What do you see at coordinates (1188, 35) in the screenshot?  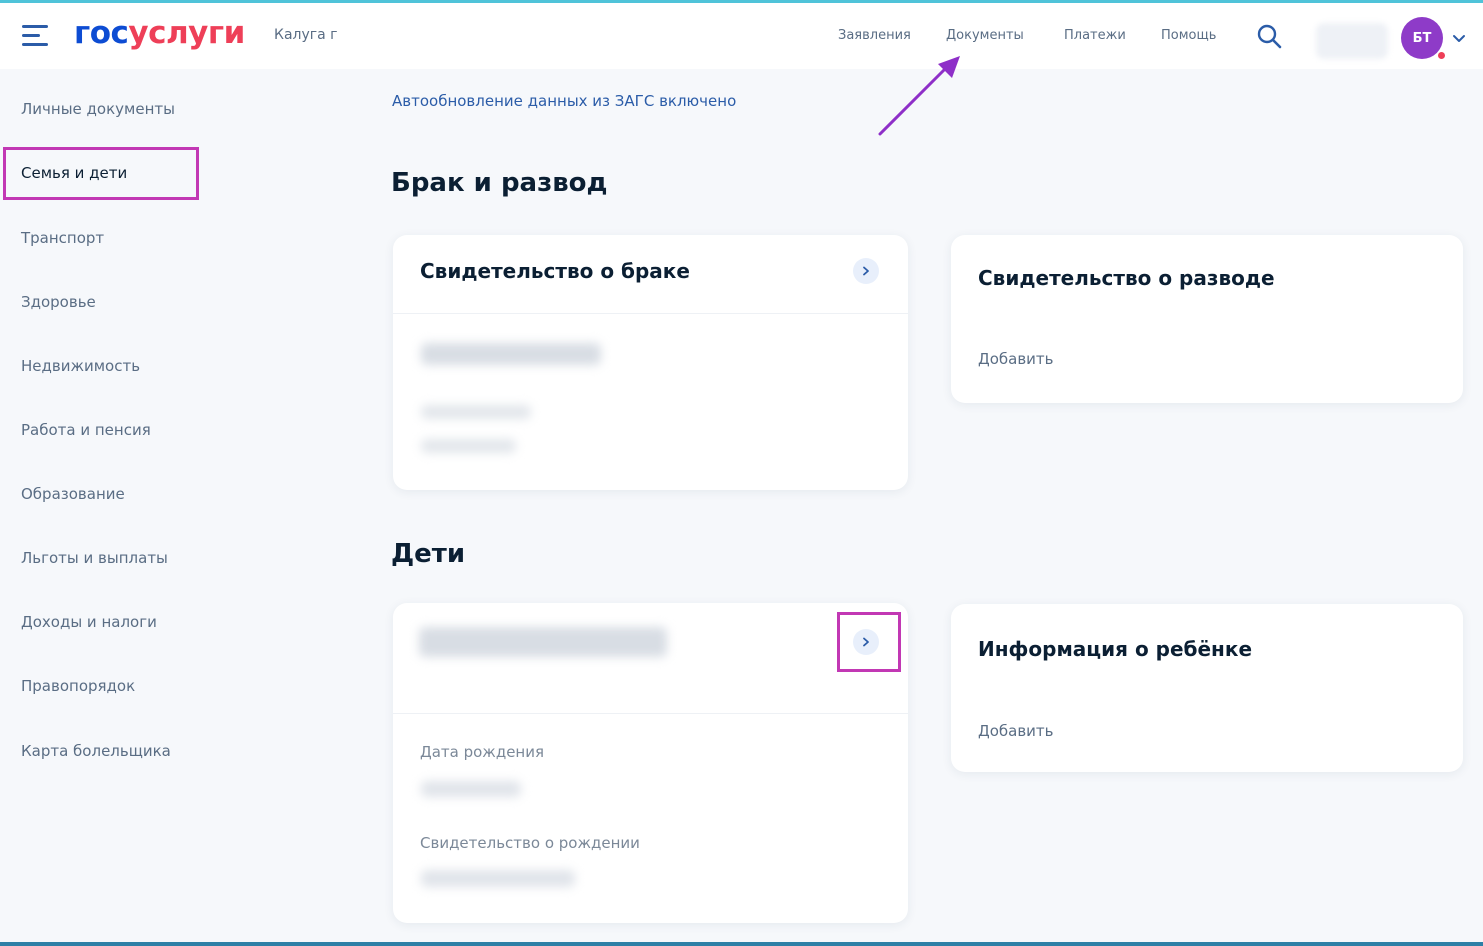 I see `nav-help: Помощь` at bounding box center [1188, 35].